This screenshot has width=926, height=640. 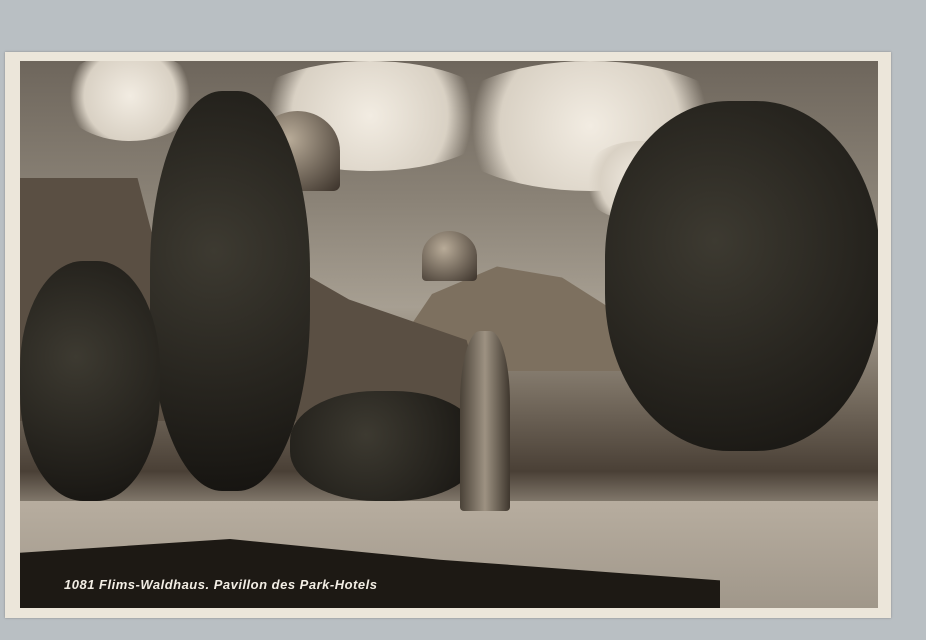 I want to click on shrub, so click(x=385, y=446).